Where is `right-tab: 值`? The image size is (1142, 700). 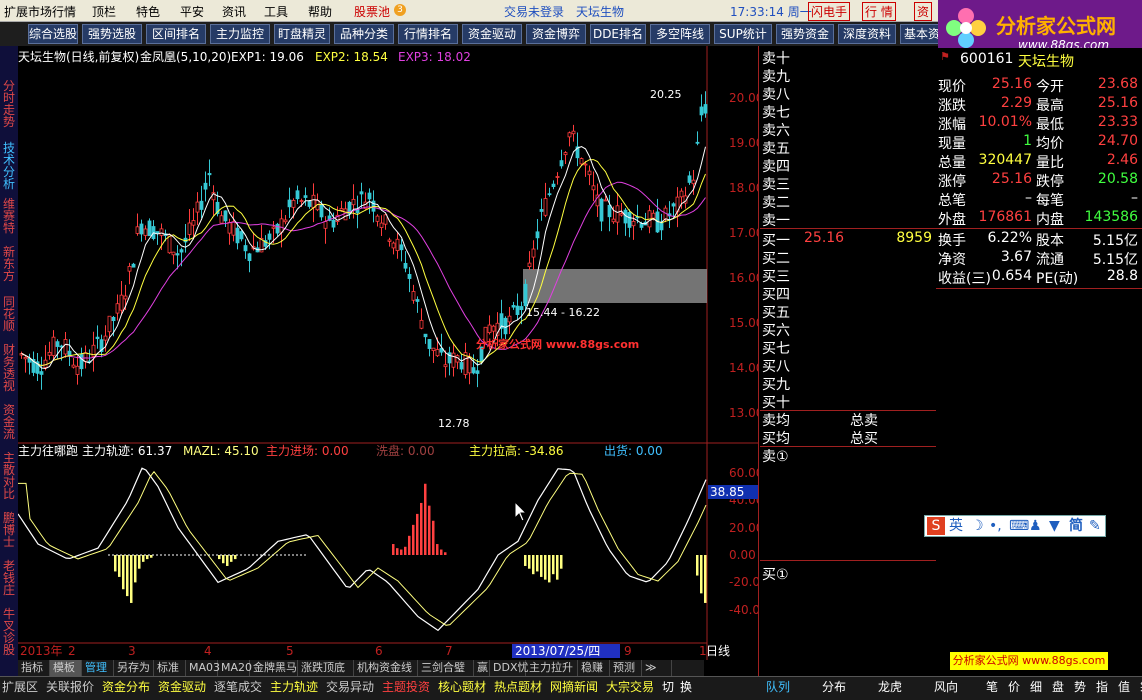
right-tab: 值 is located at coordinates (1124, 687).